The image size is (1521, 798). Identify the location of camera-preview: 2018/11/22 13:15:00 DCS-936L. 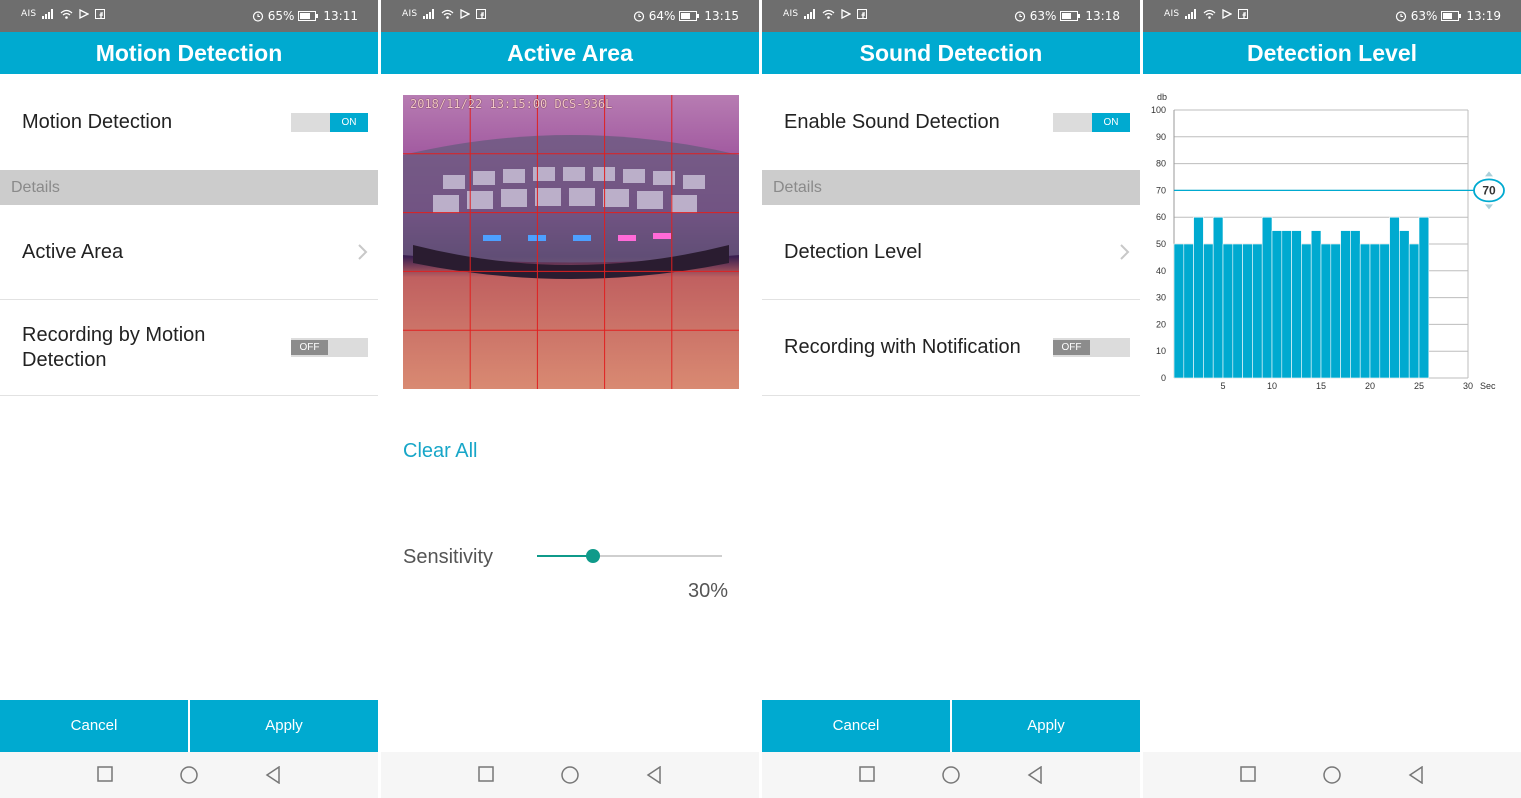
(571, 242).